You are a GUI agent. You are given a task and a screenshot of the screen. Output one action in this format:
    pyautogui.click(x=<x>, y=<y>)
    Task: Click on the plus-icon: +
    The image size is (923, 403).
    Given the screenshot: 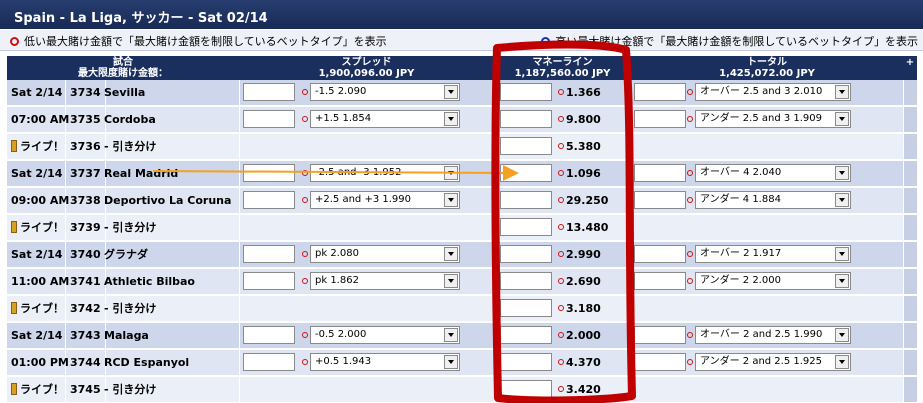 What is the action you would take?
    pyautogui.click(x=910, y=62)
    